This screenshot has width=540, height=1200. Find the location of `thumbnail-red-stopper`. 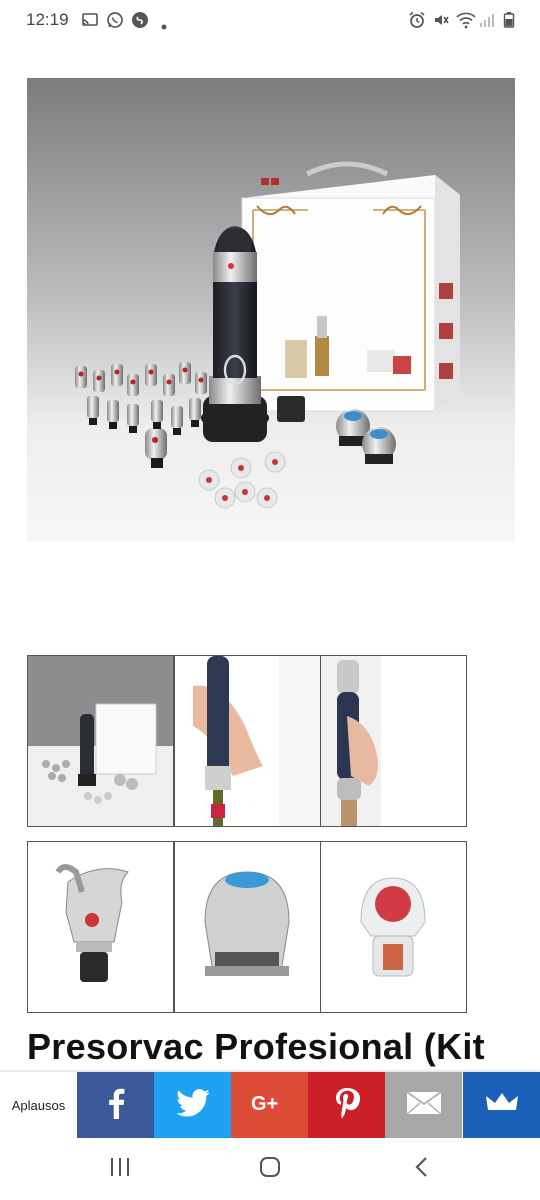

thumbnail-red-stopper is located at coordinates (393, 927).